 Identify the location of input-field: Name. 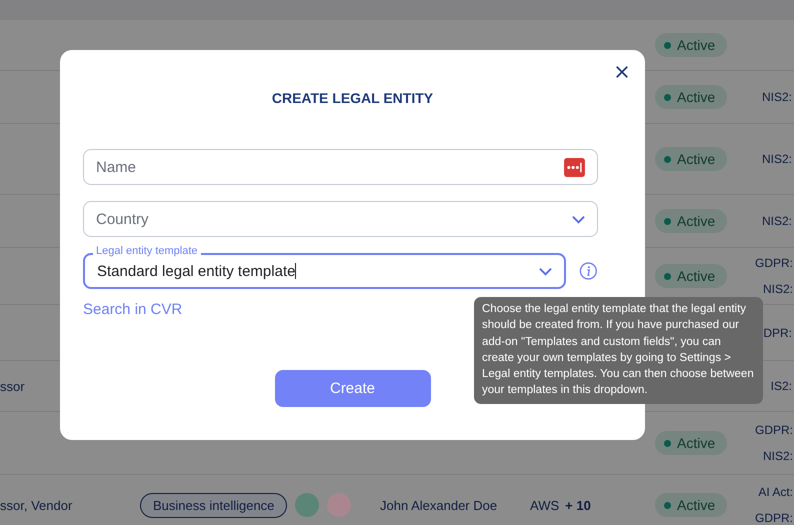
(340, 167).